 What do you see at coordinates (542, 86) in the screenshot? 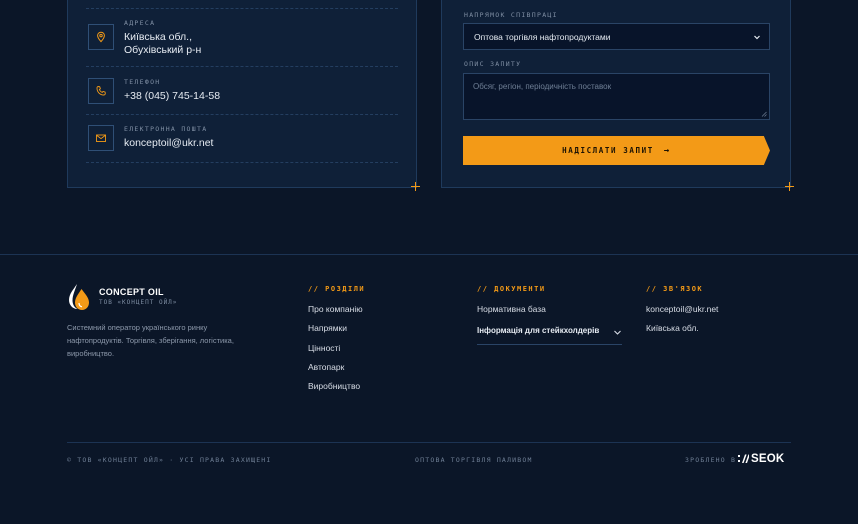
I see `description-placeholder: Обсяг, регіон, періодичність поставок` at bounding box center [542, 86].